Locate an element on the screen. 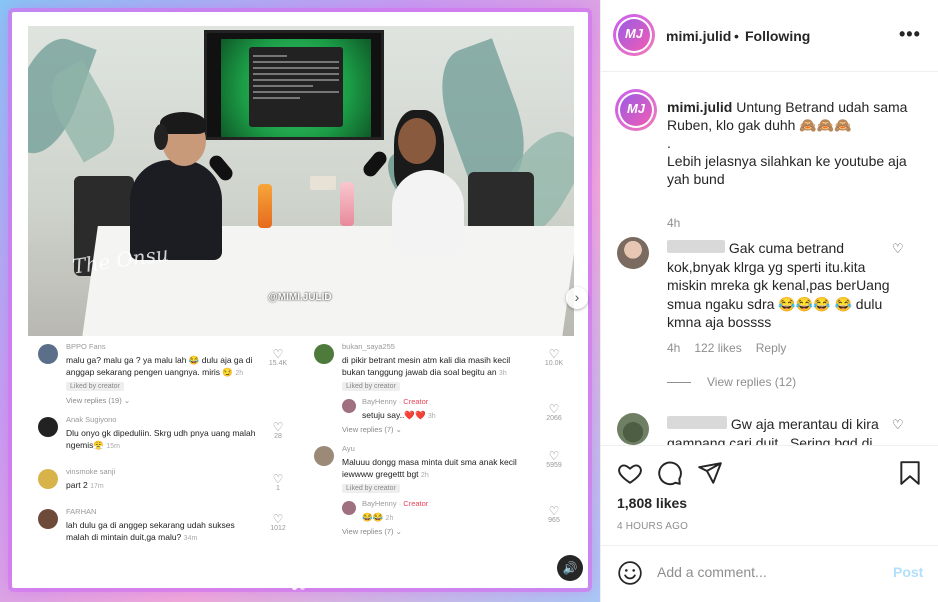 The height and width of the screenshot is (602, 938). tissue-box is located at coordinates (323, 183).